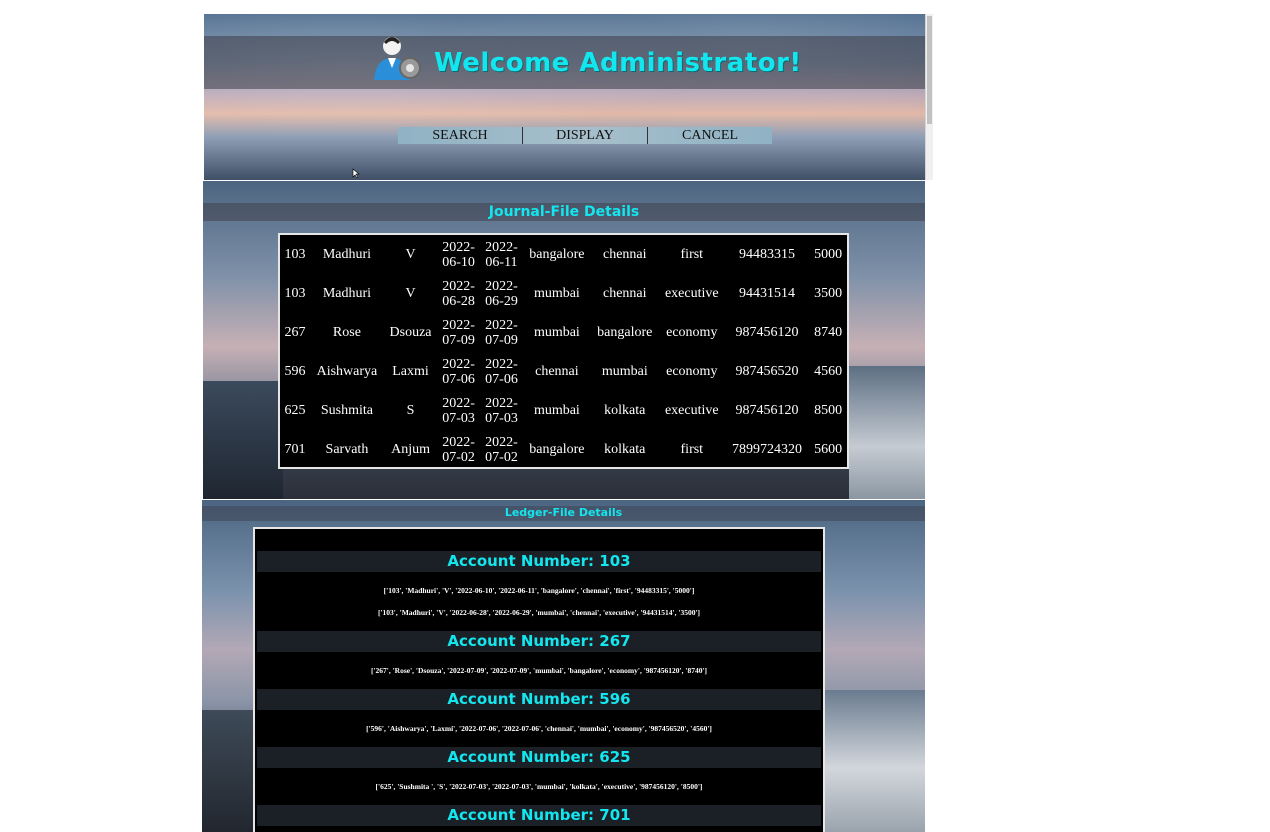 The height and width of the screenshot is (832, 1270). I want to click on account-heading: Account Number: 103, so click(539, 561).